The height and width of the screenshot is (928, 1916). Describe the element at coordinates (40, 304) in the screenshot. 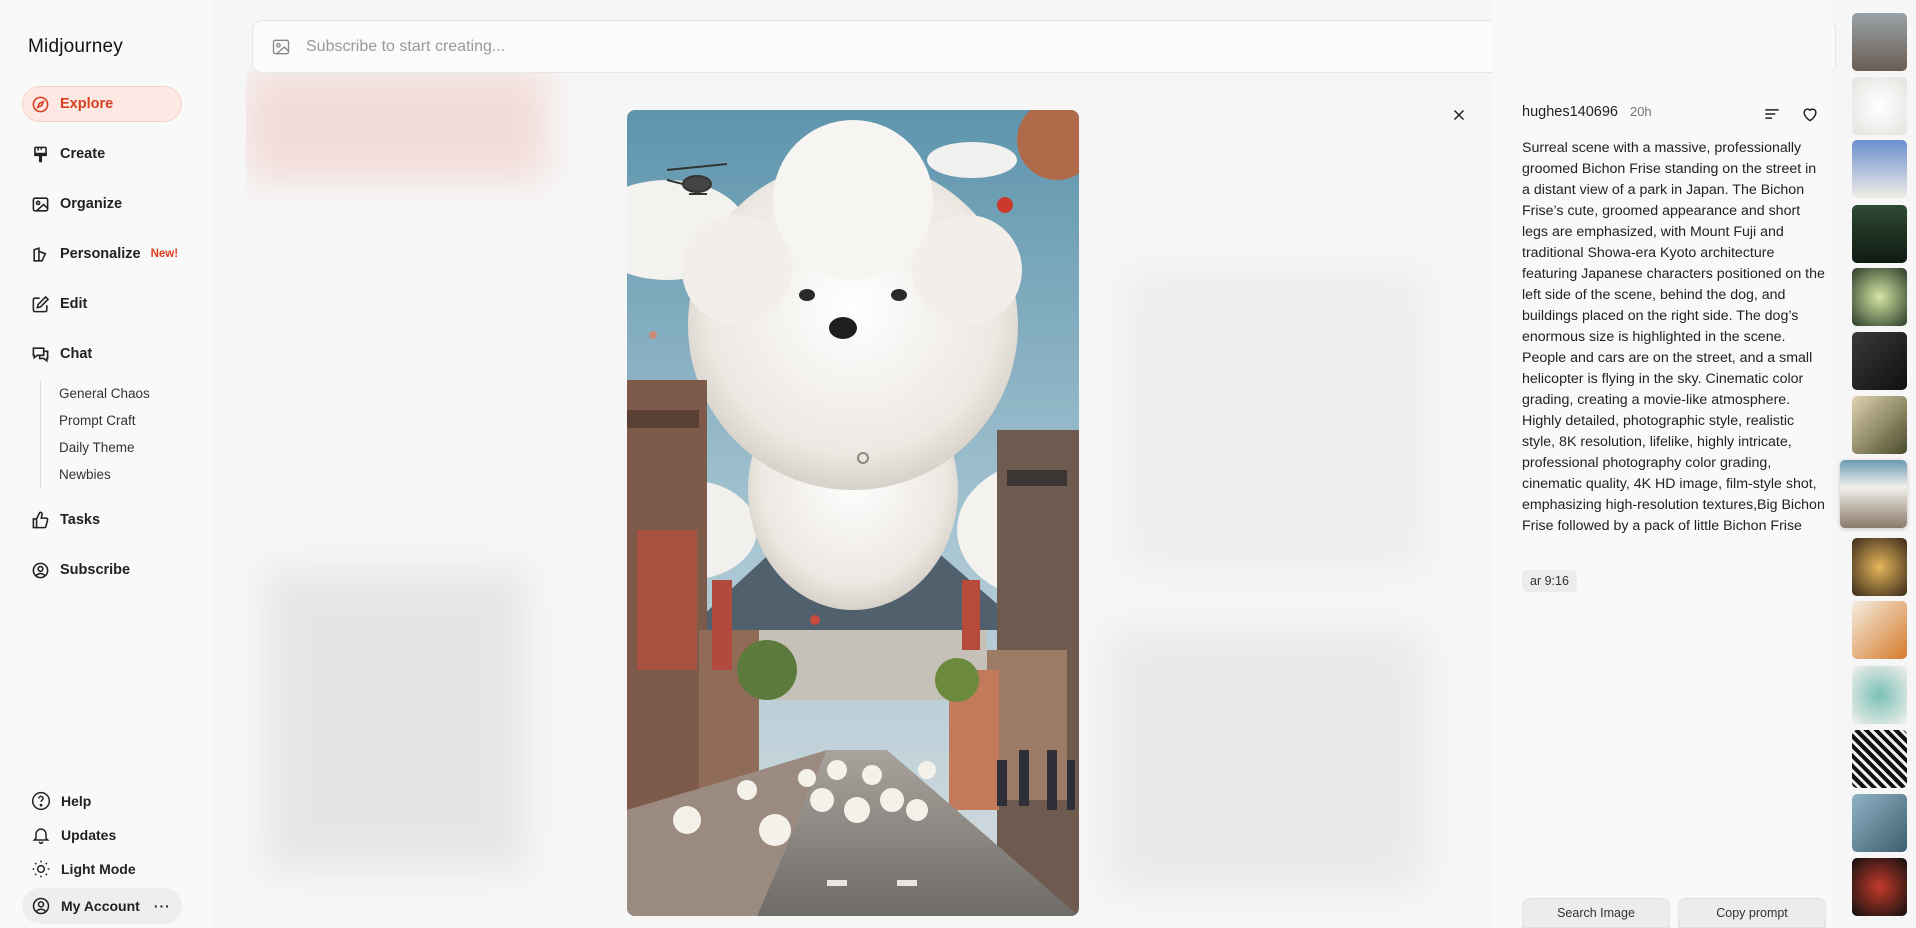

I see `edit-icon` at that location.